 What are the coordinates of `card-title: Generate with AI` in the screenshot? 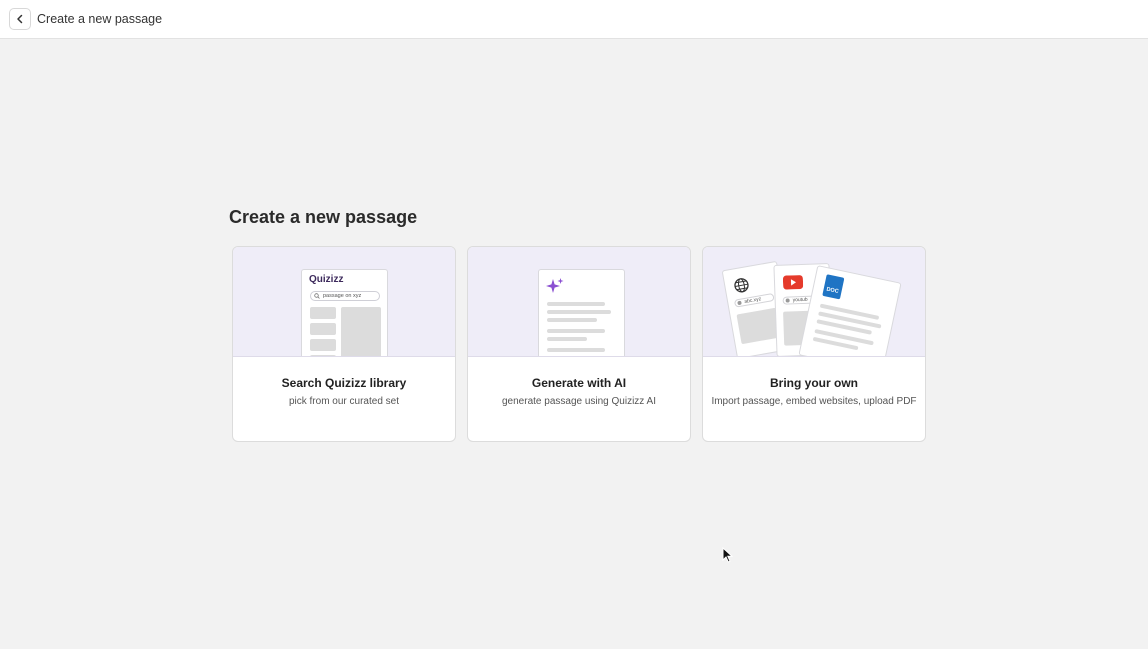 It's located at (579, 383).